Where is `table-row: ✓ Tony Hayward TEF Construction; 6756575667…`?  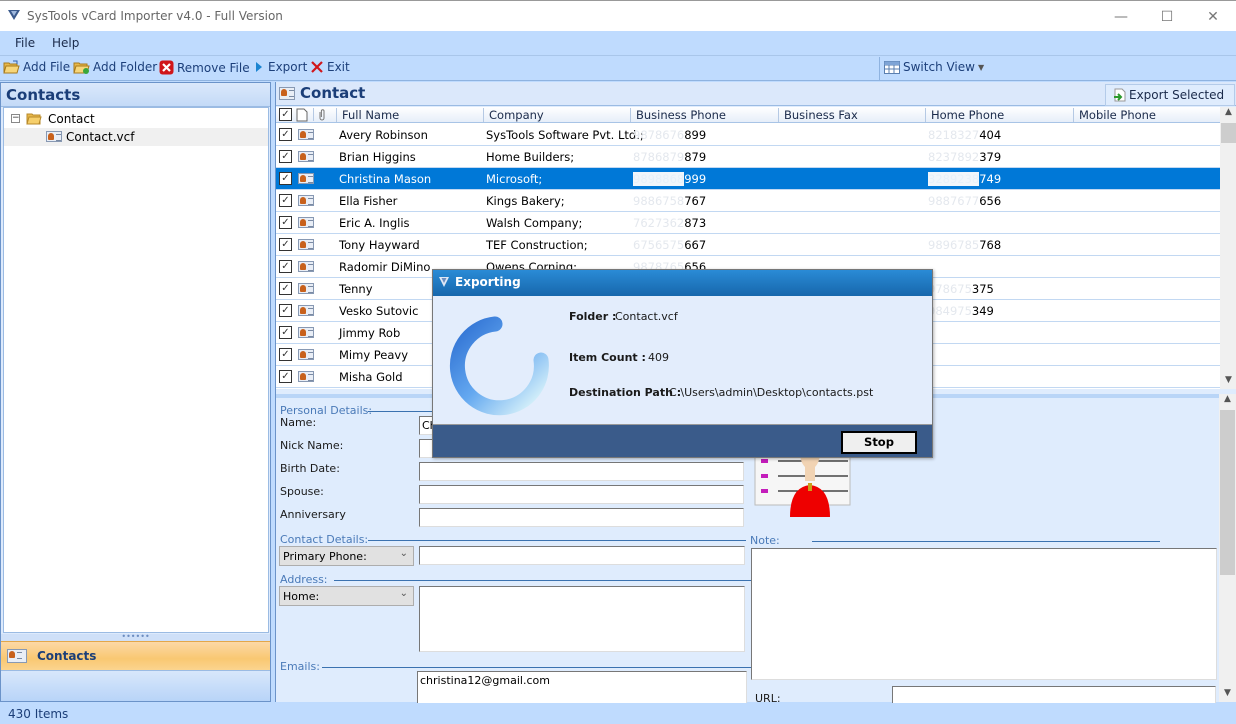
table-row: ✓ Tony Hayward TEF Construction; 6756575667… is located at coordinates (748, 245).